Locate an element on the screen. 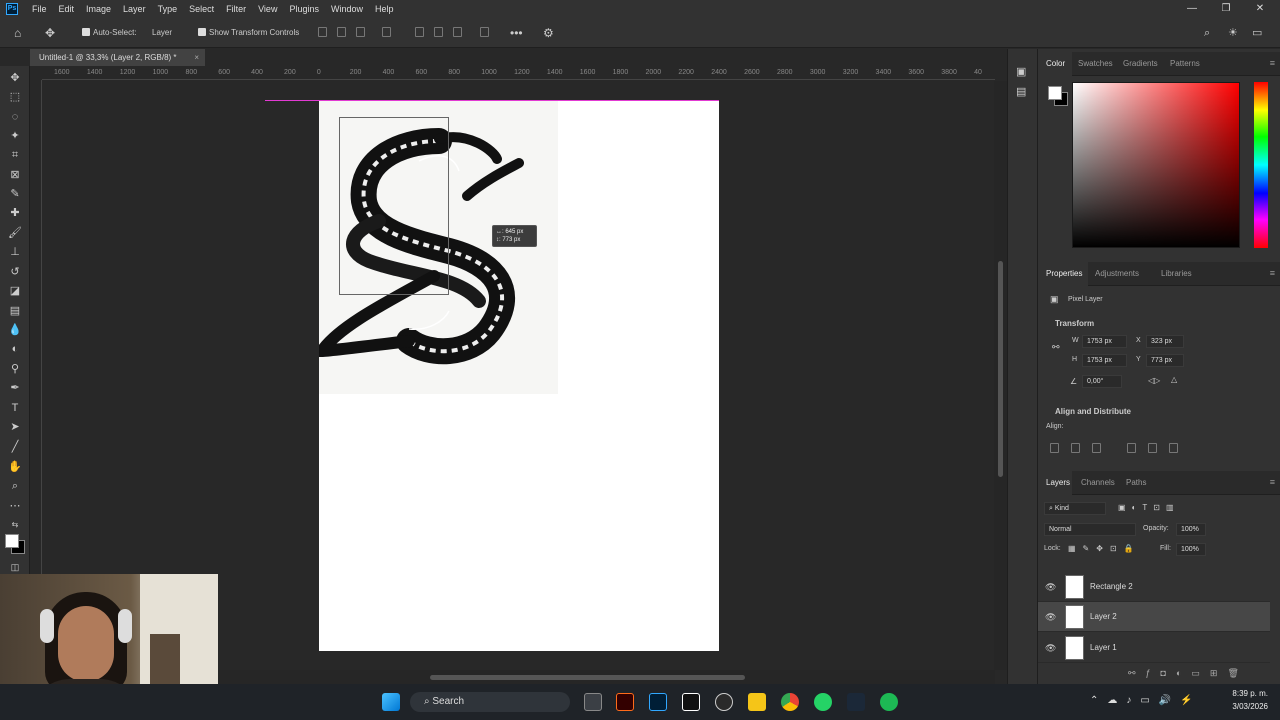  windows-start-icon is located at coordinates (391, 702).